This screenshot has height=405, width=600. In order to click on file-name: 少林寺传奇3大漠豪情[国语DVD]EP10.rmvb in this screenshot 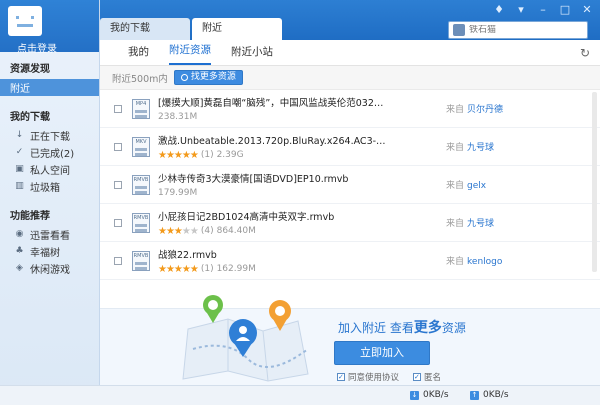, I will do `click(273, 178)`.